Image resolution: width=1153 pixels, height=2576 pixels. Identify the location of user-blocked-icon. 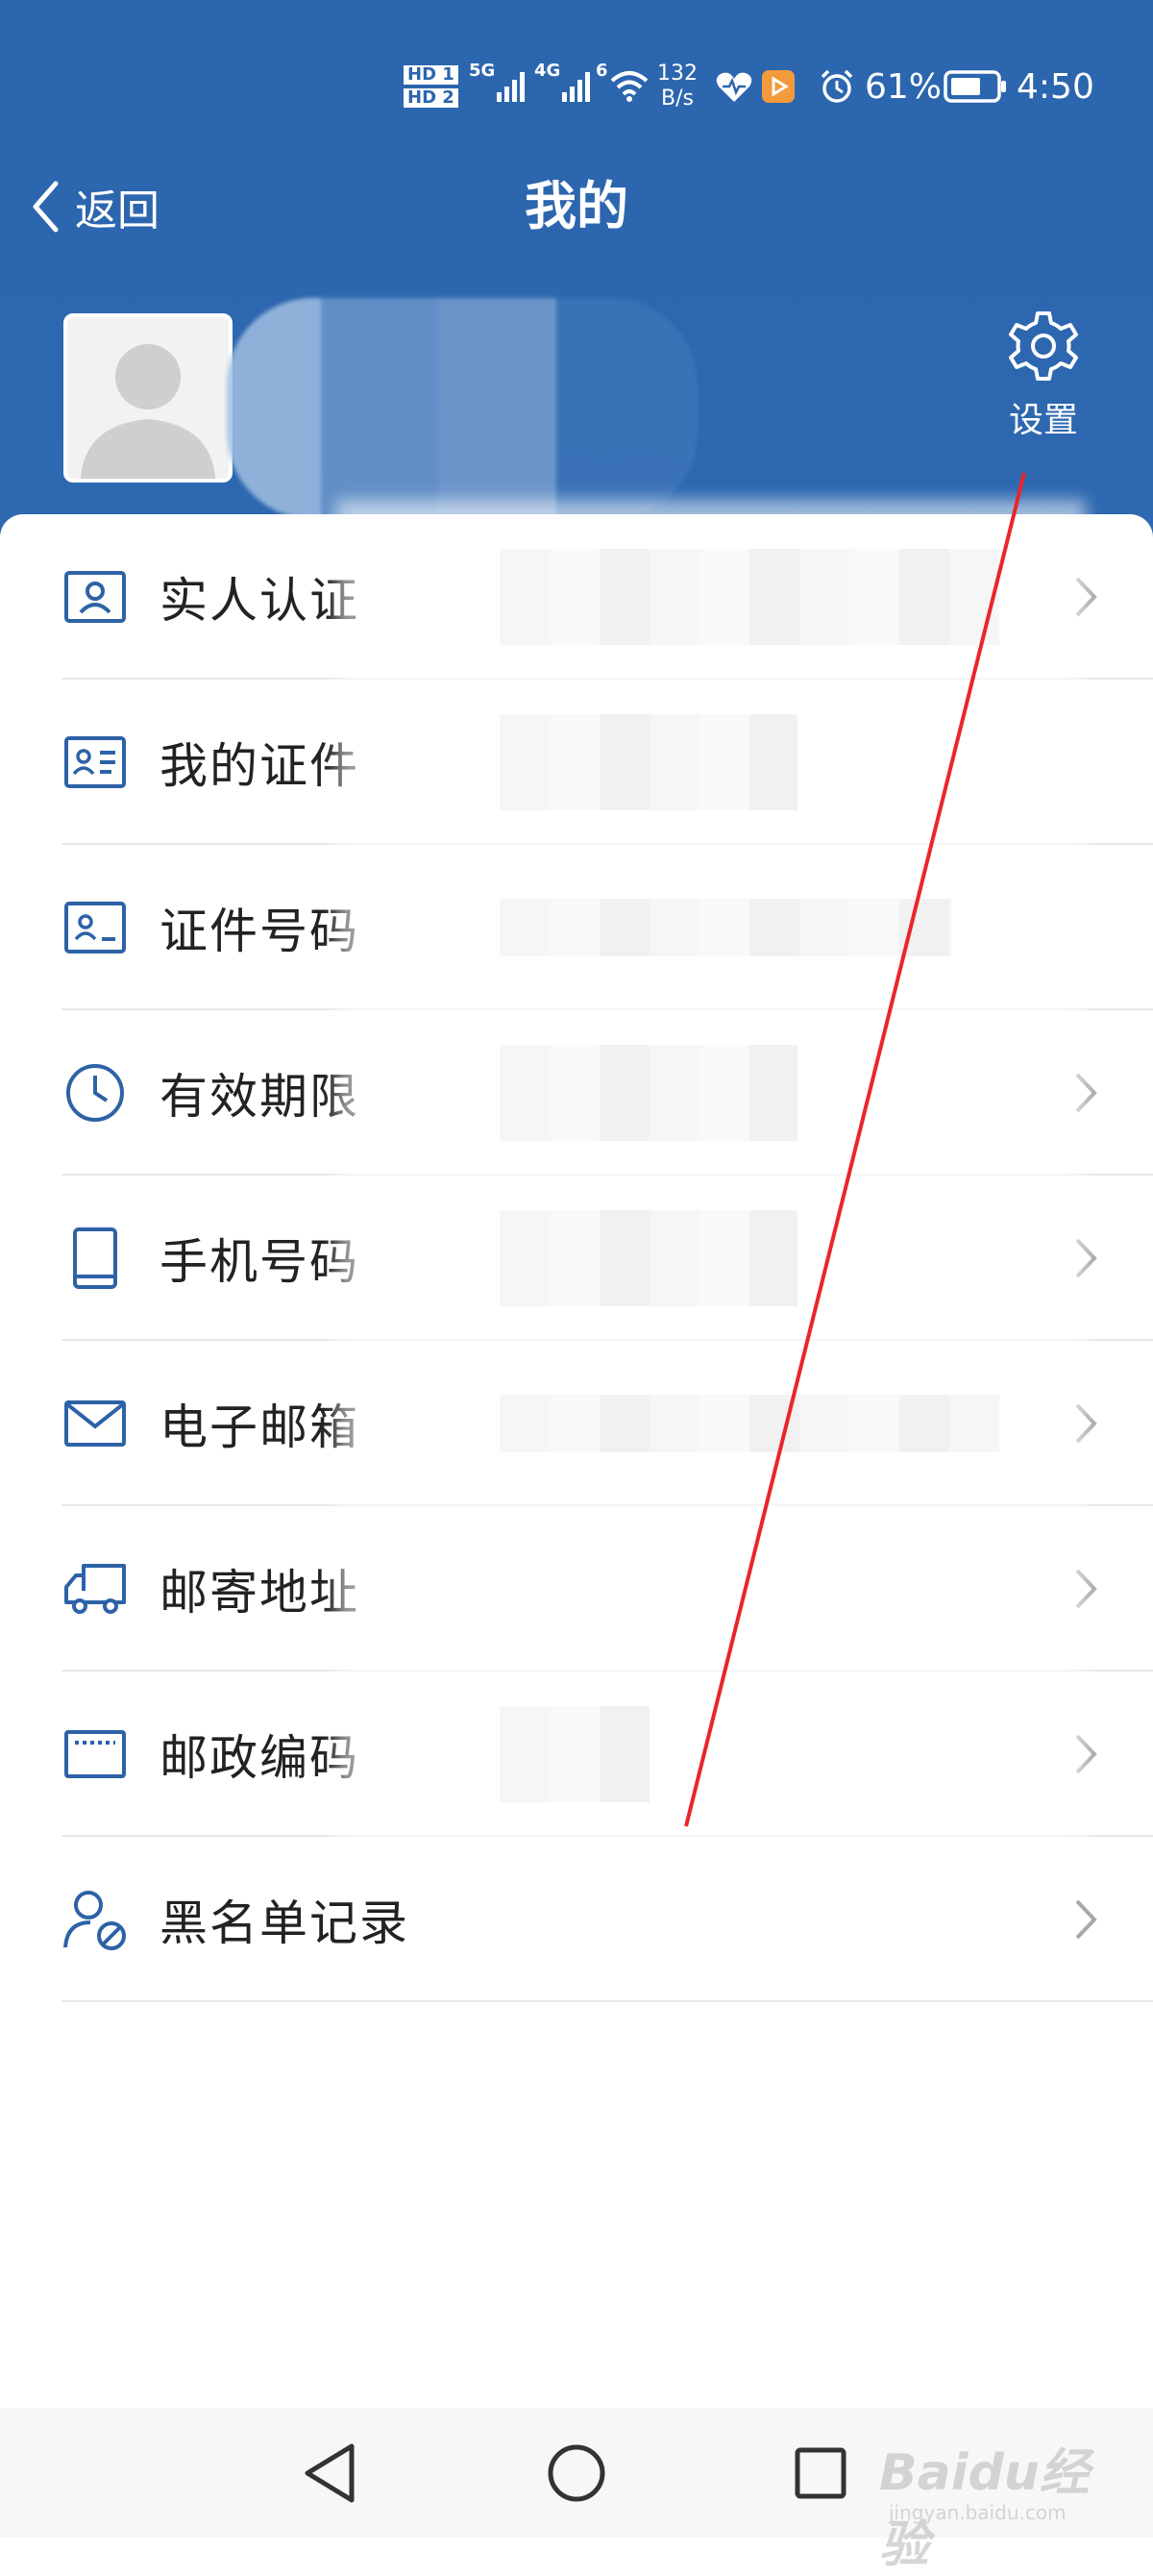
(95, 1920).